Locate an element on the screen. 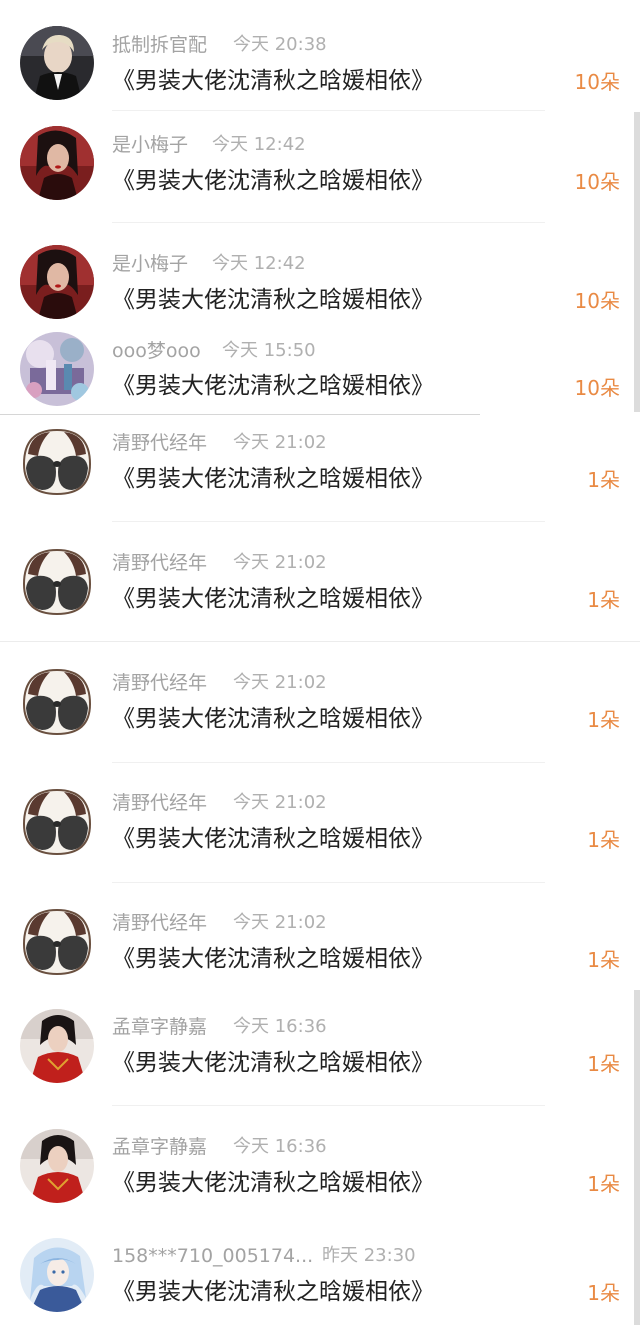  blond-man-avatar is located at coordinates (57, 63).